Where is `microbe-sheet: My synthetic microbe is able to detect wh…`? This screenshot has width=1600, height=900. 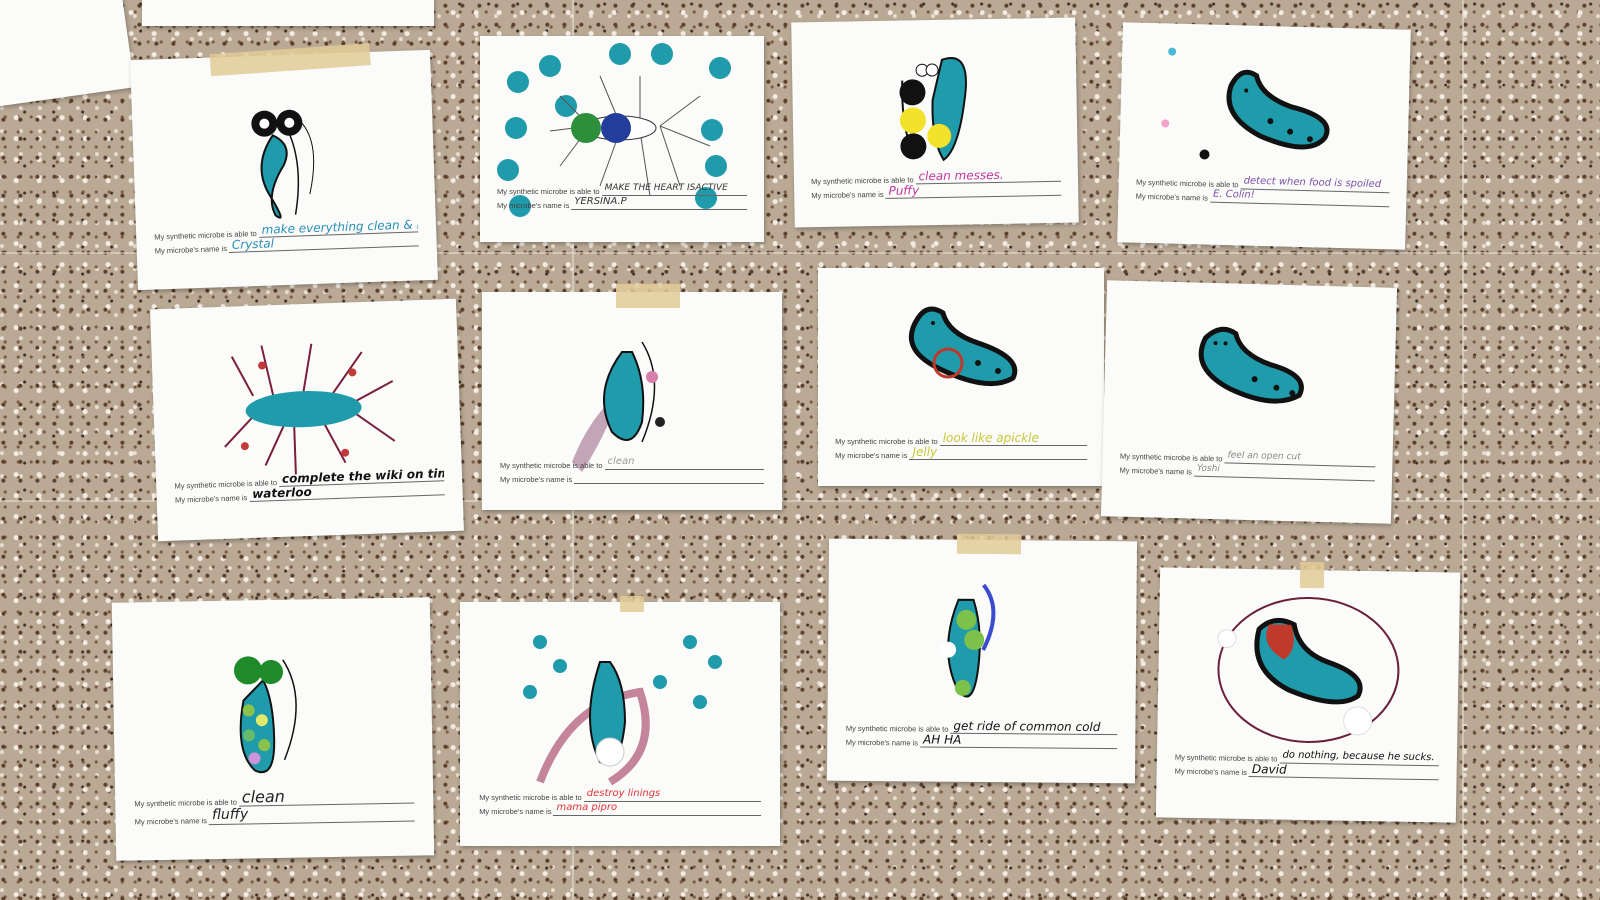
microbe-sheet: My synthetic microbe is able to detect wh… is located at coordinates (1264, 136).